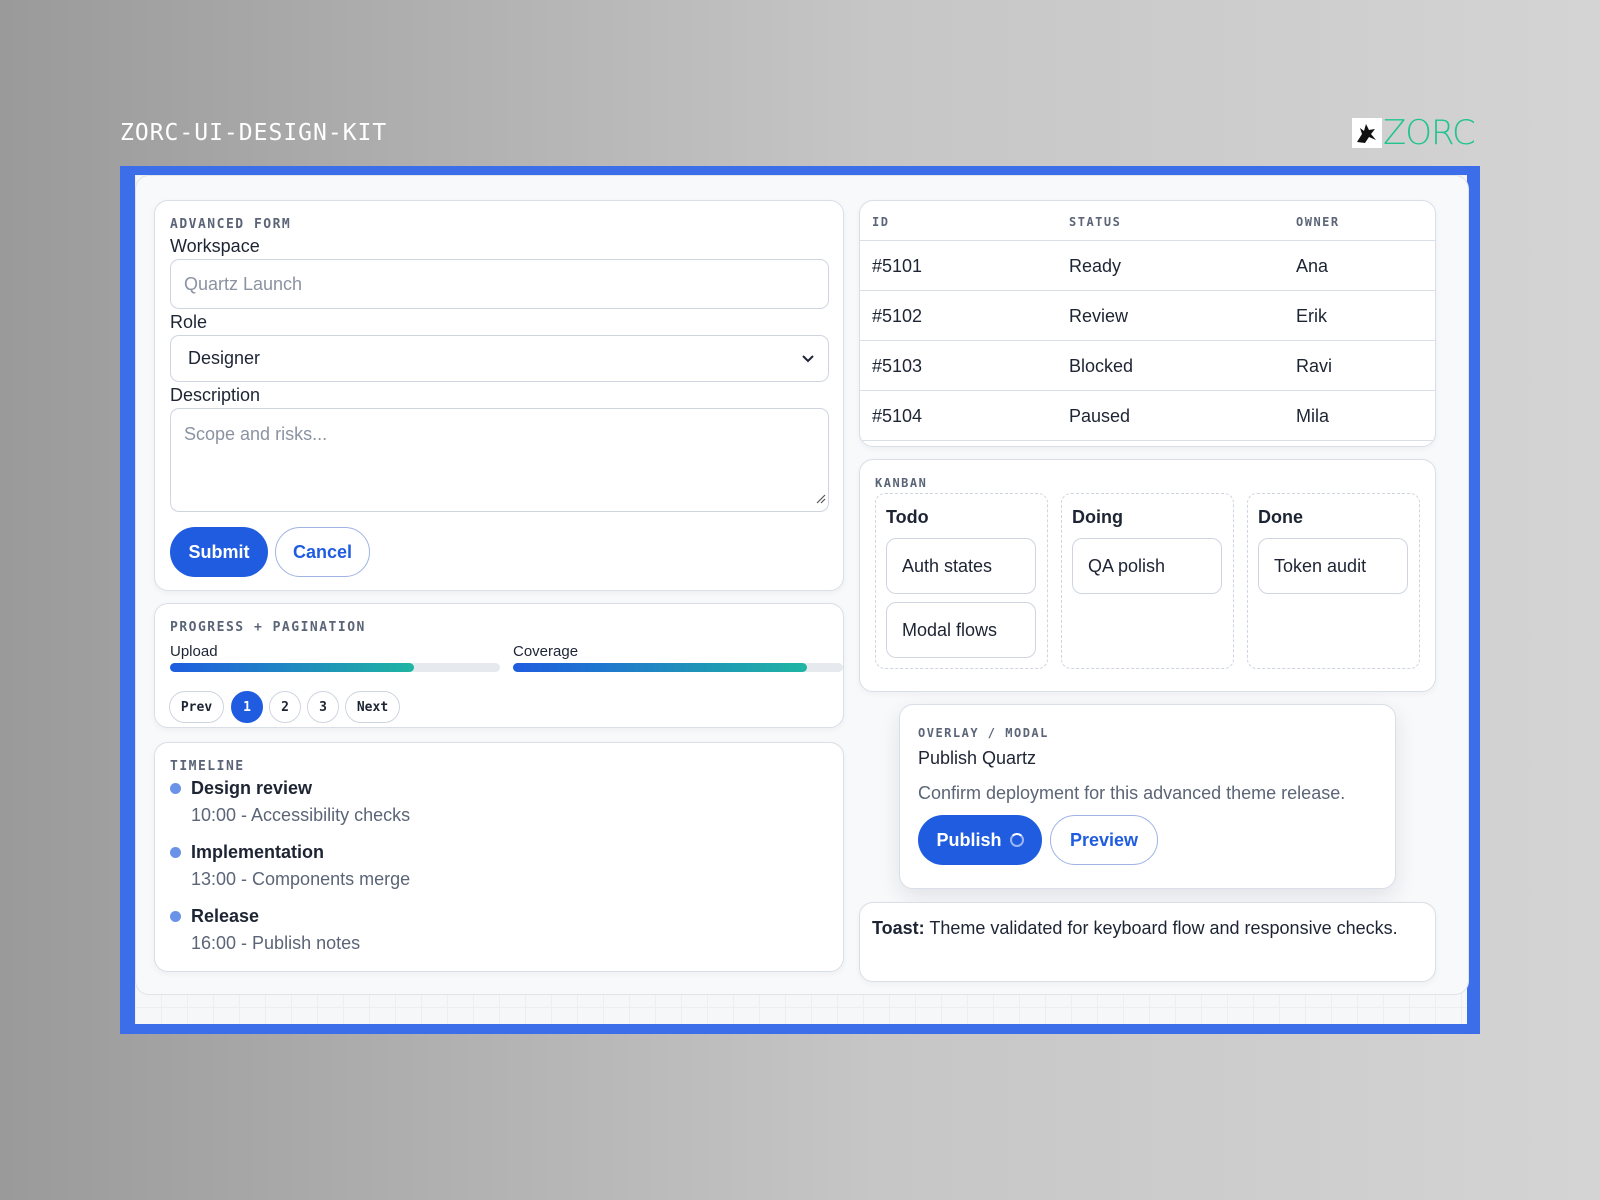 The height and width of the screenshot is (1200, 1600). Describe the element at coordinates (1104, 840) in the screenshot. I see `preview-button: Preview` at that location.